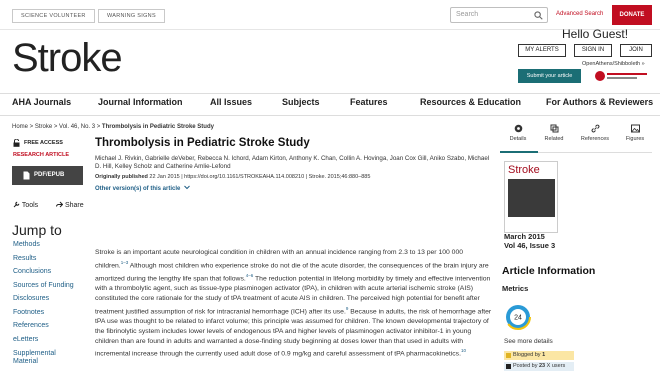 The image size is (660, 371). What do you see at coordinates (549, 76) in the screenshot?
I see `submit-article-button: Submit your article` at bounding box center [549, 76].